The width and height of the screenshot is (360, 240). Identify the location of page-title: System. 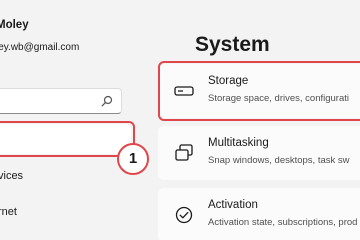
(232, 44).